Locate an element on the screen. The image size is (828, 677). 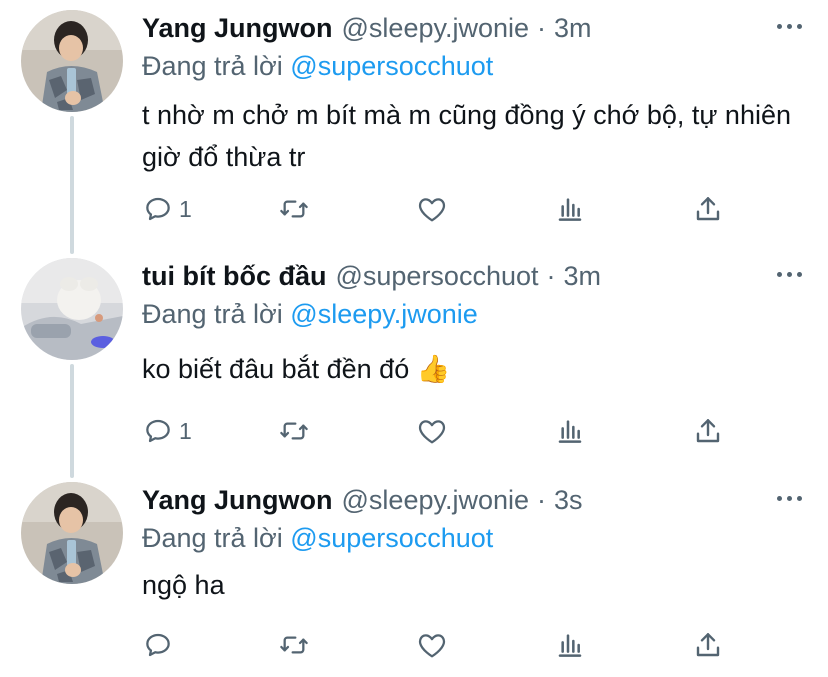
user-handle: @supersocchuot is located at coordinates (436, 276).